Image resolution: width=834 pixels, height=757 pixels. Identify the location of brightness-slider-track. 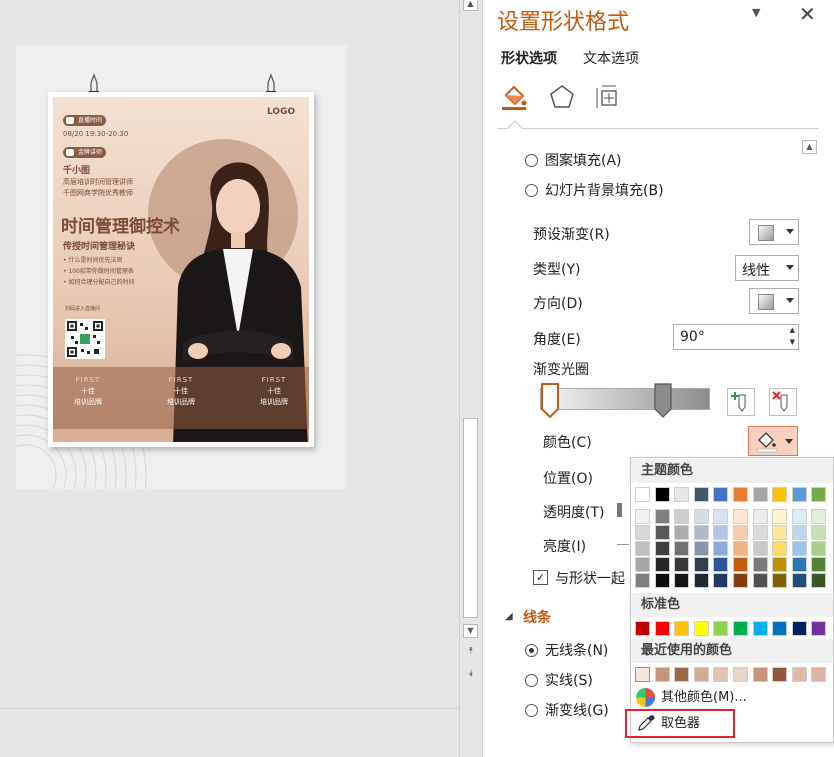
(623, 544).